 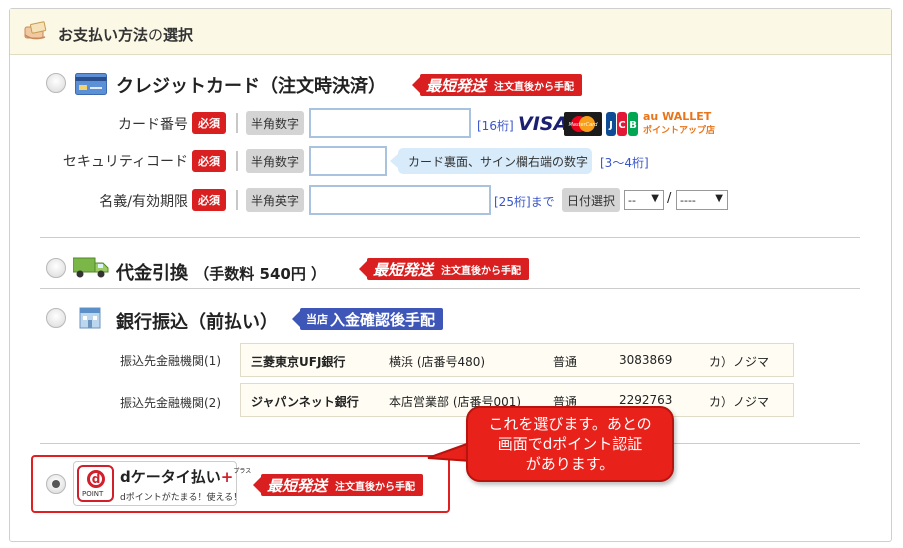 I want to click on d-payment-logo: d POINT dケータイ払い+プラス dポイントがたまる！使える！, so click(x=162, y=483).